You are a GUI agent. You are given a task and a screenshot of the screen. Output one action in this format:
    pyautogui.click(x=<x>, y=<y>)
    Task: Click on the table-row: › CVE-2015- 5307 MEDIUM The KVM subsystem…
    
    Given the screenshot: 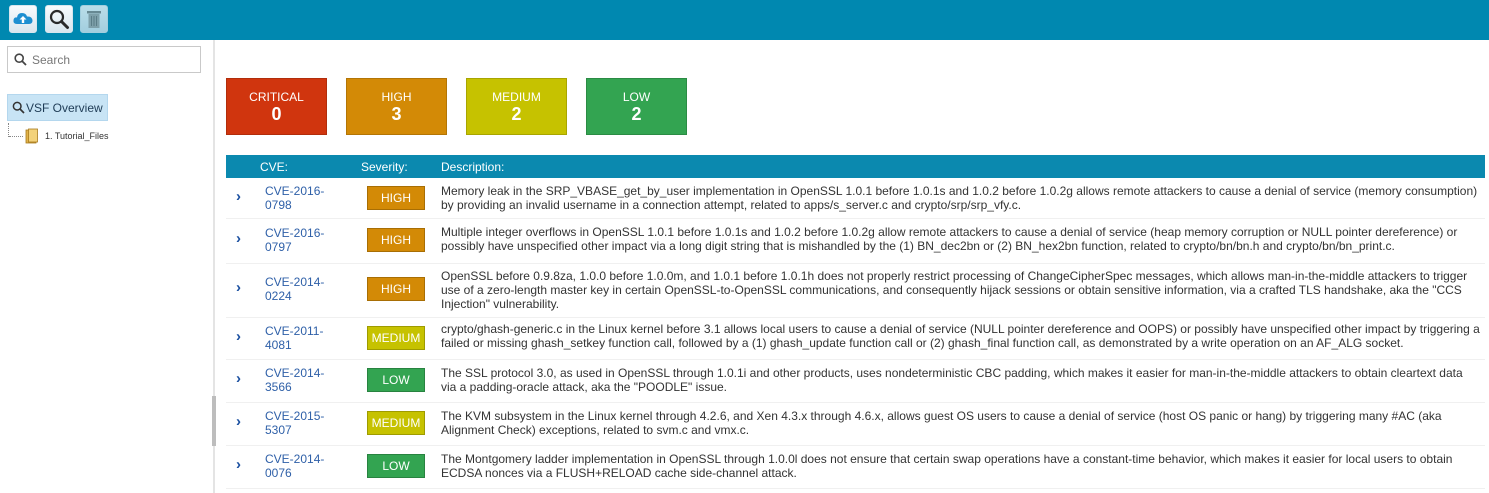 What is the action you would take?
    pyautogui.click(x=855, y=424)
    